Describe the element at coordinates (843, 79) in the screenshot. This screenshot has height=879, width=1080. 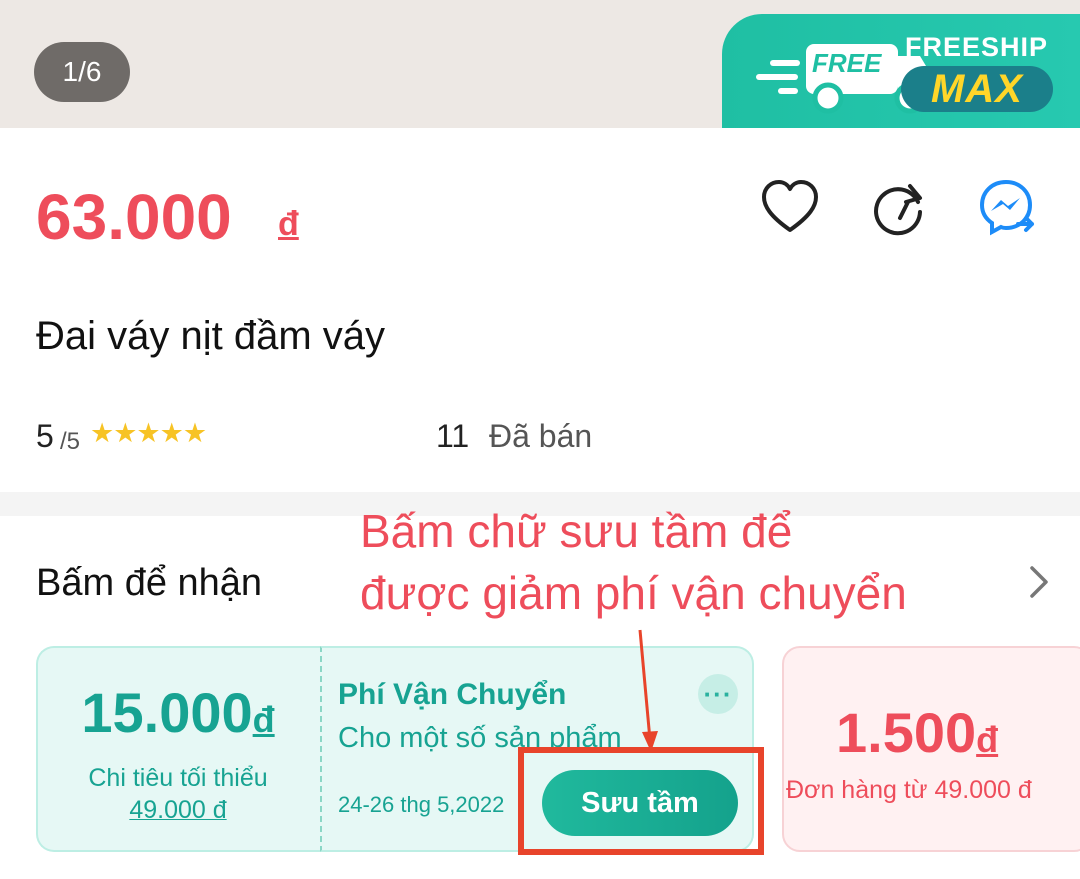
I see `truck-icon: FREE` at that location.